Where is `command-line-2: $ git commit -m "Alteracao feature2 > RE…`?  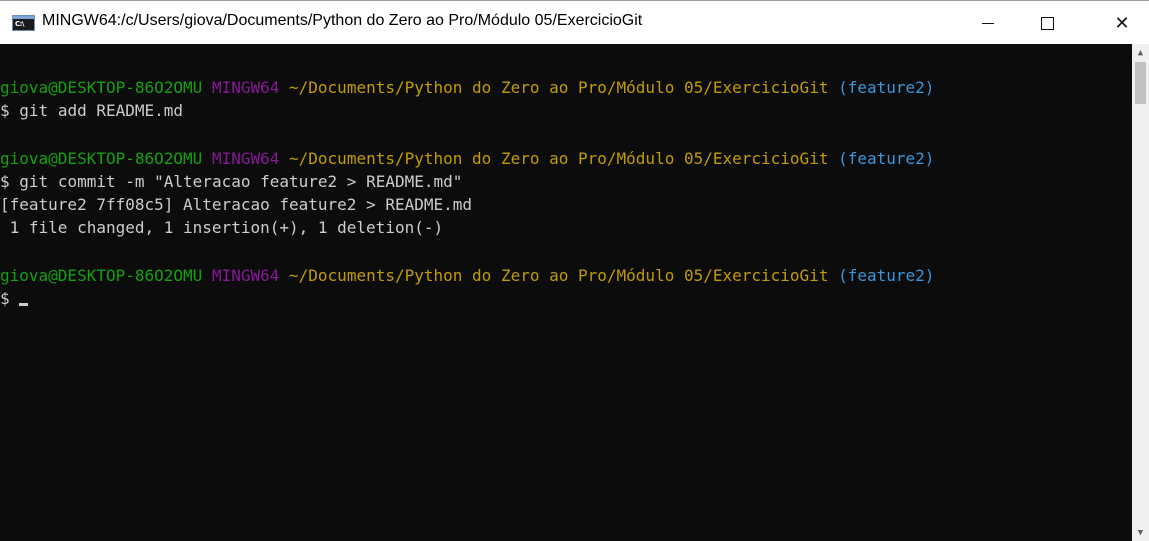
command-line-2: $ git commit -m "Alteracao feature2 > RE… is located at coordinates (231, 182).